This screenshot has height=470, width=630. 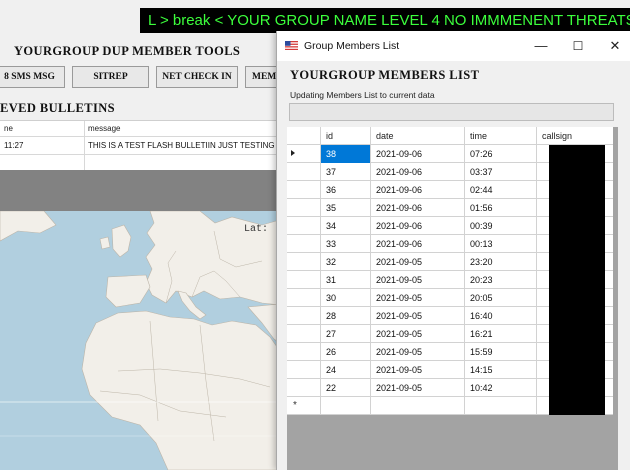 What do you see at coordinates (291, 45) in the screenshot?
I see `us-flag-icon` at bounding box center [291, 45].